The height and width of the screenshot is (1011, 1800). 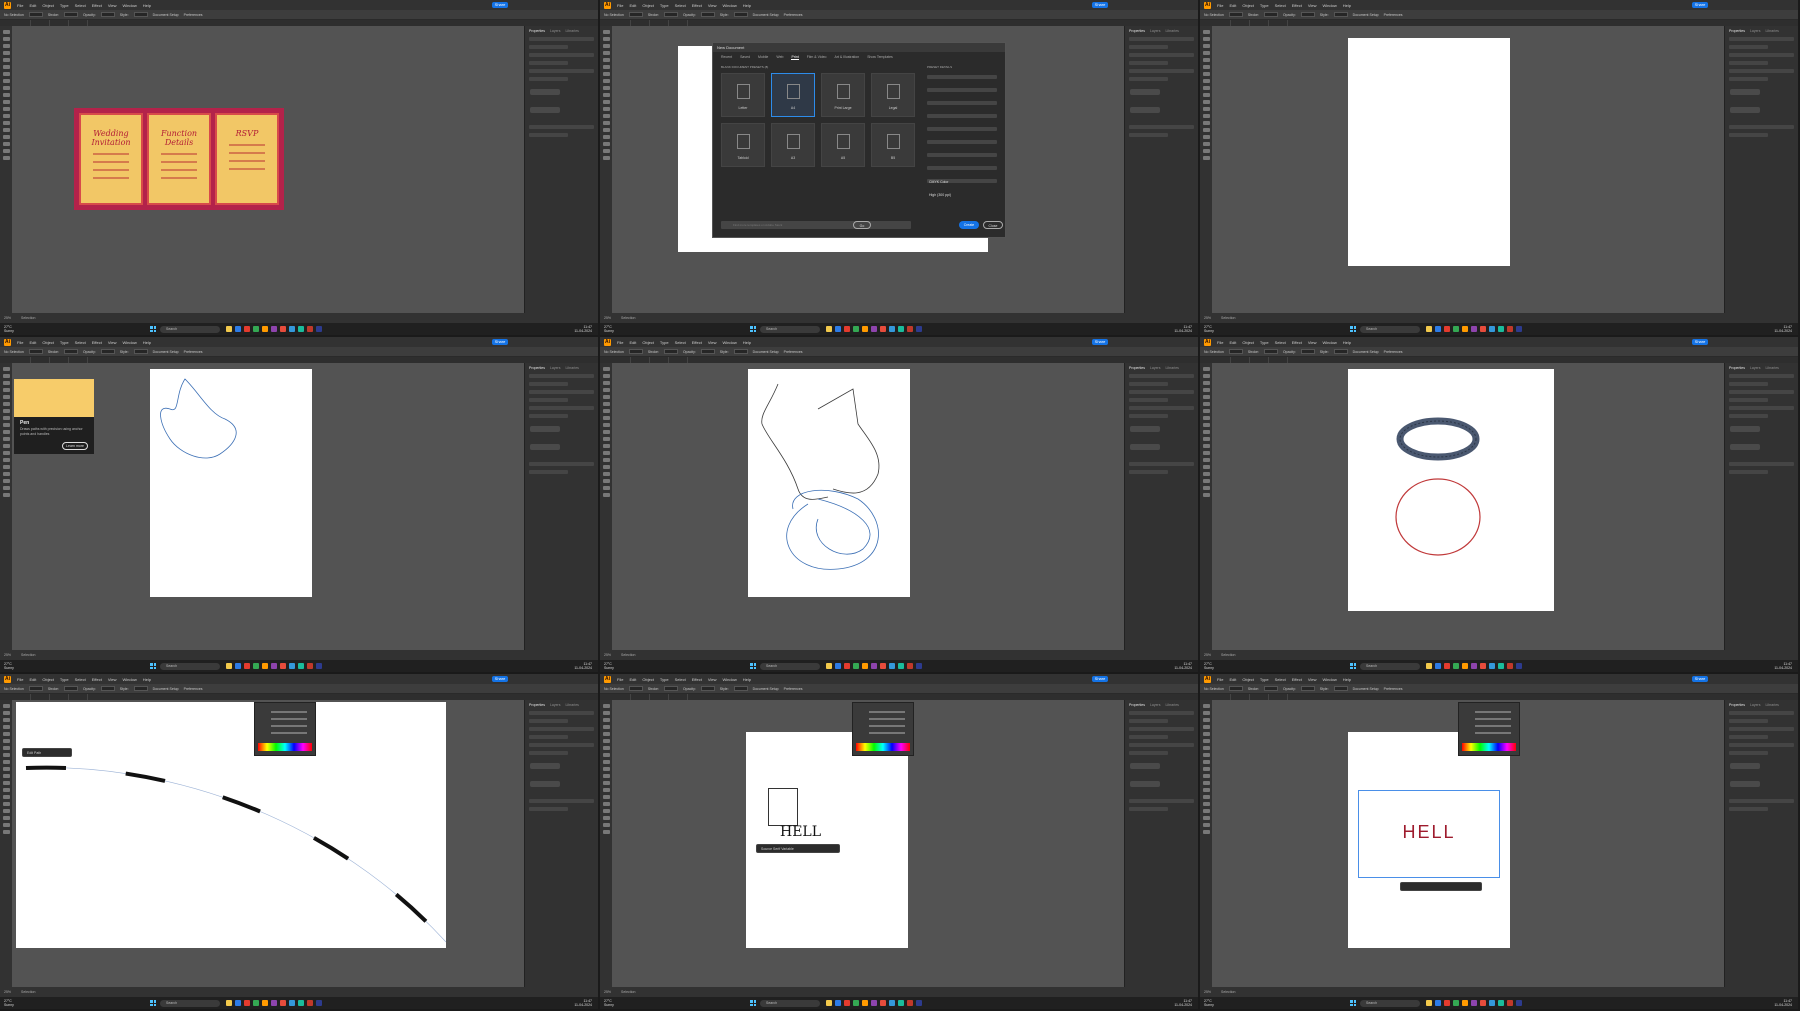 I want to click on windows-start-icon, so click(x=1353, y=666).